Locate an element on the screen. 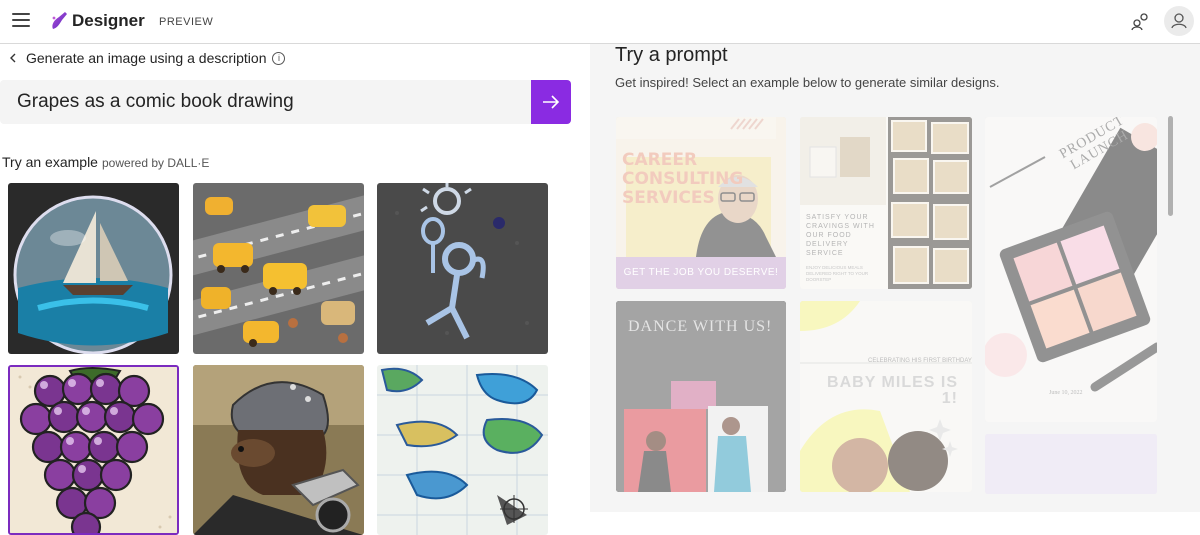 The height and width of the screenshot is (535, 1200). career-card-title: CAREER CONSULTING SERVICES is located at coordinates (683, 179).